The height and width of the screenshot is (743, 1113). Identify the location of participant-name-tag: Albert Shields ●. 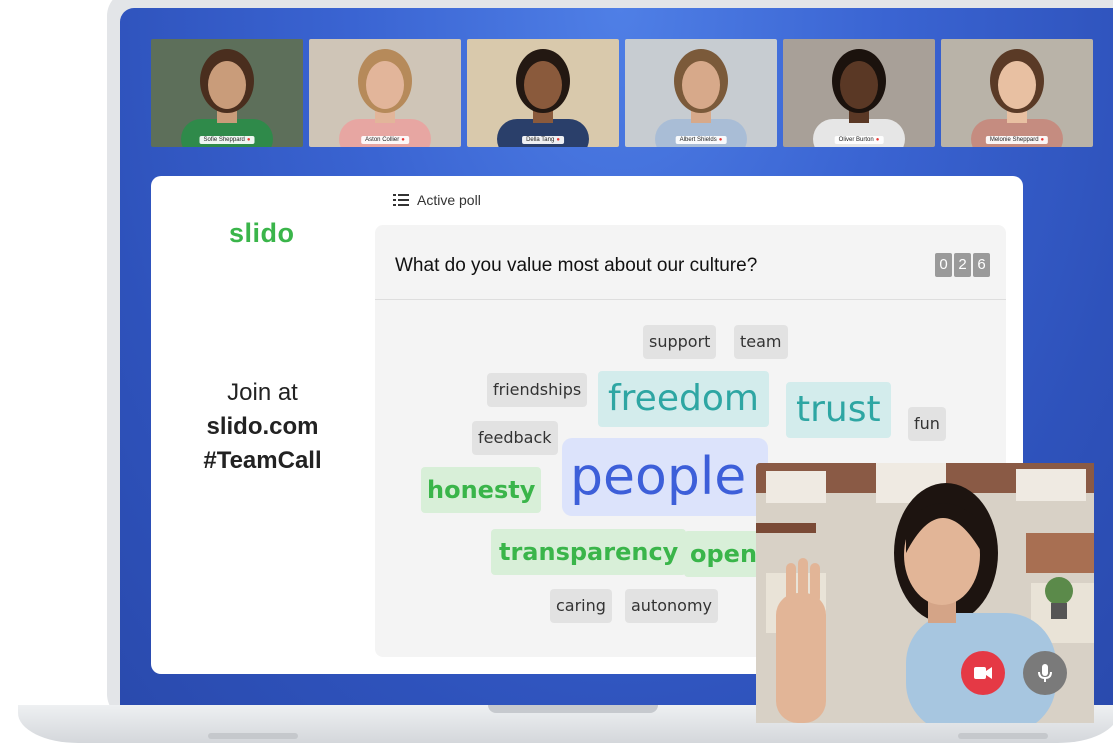
(701, 140).